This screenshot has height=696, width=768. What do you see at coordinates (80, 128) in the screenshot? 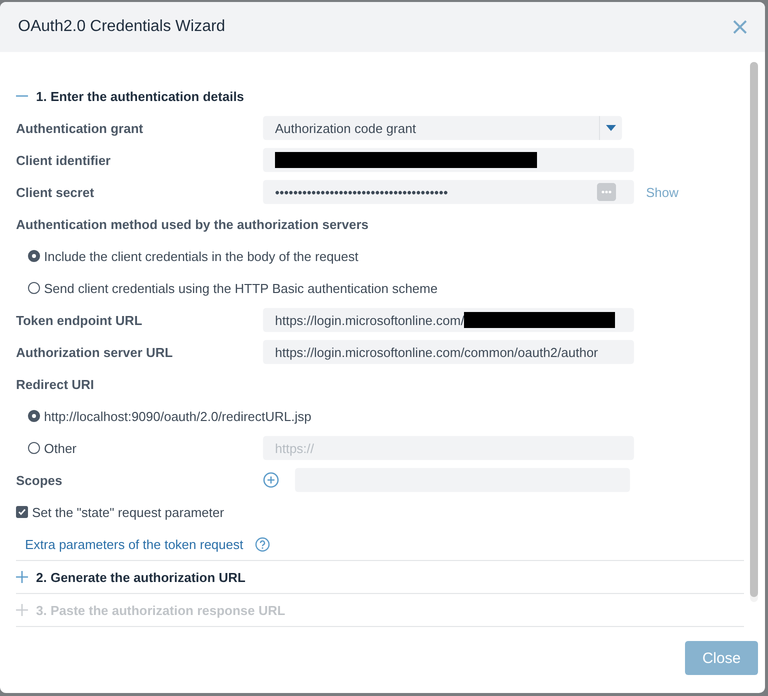
I see `field-label: Authentication grant` at bounding box center [80, 128].